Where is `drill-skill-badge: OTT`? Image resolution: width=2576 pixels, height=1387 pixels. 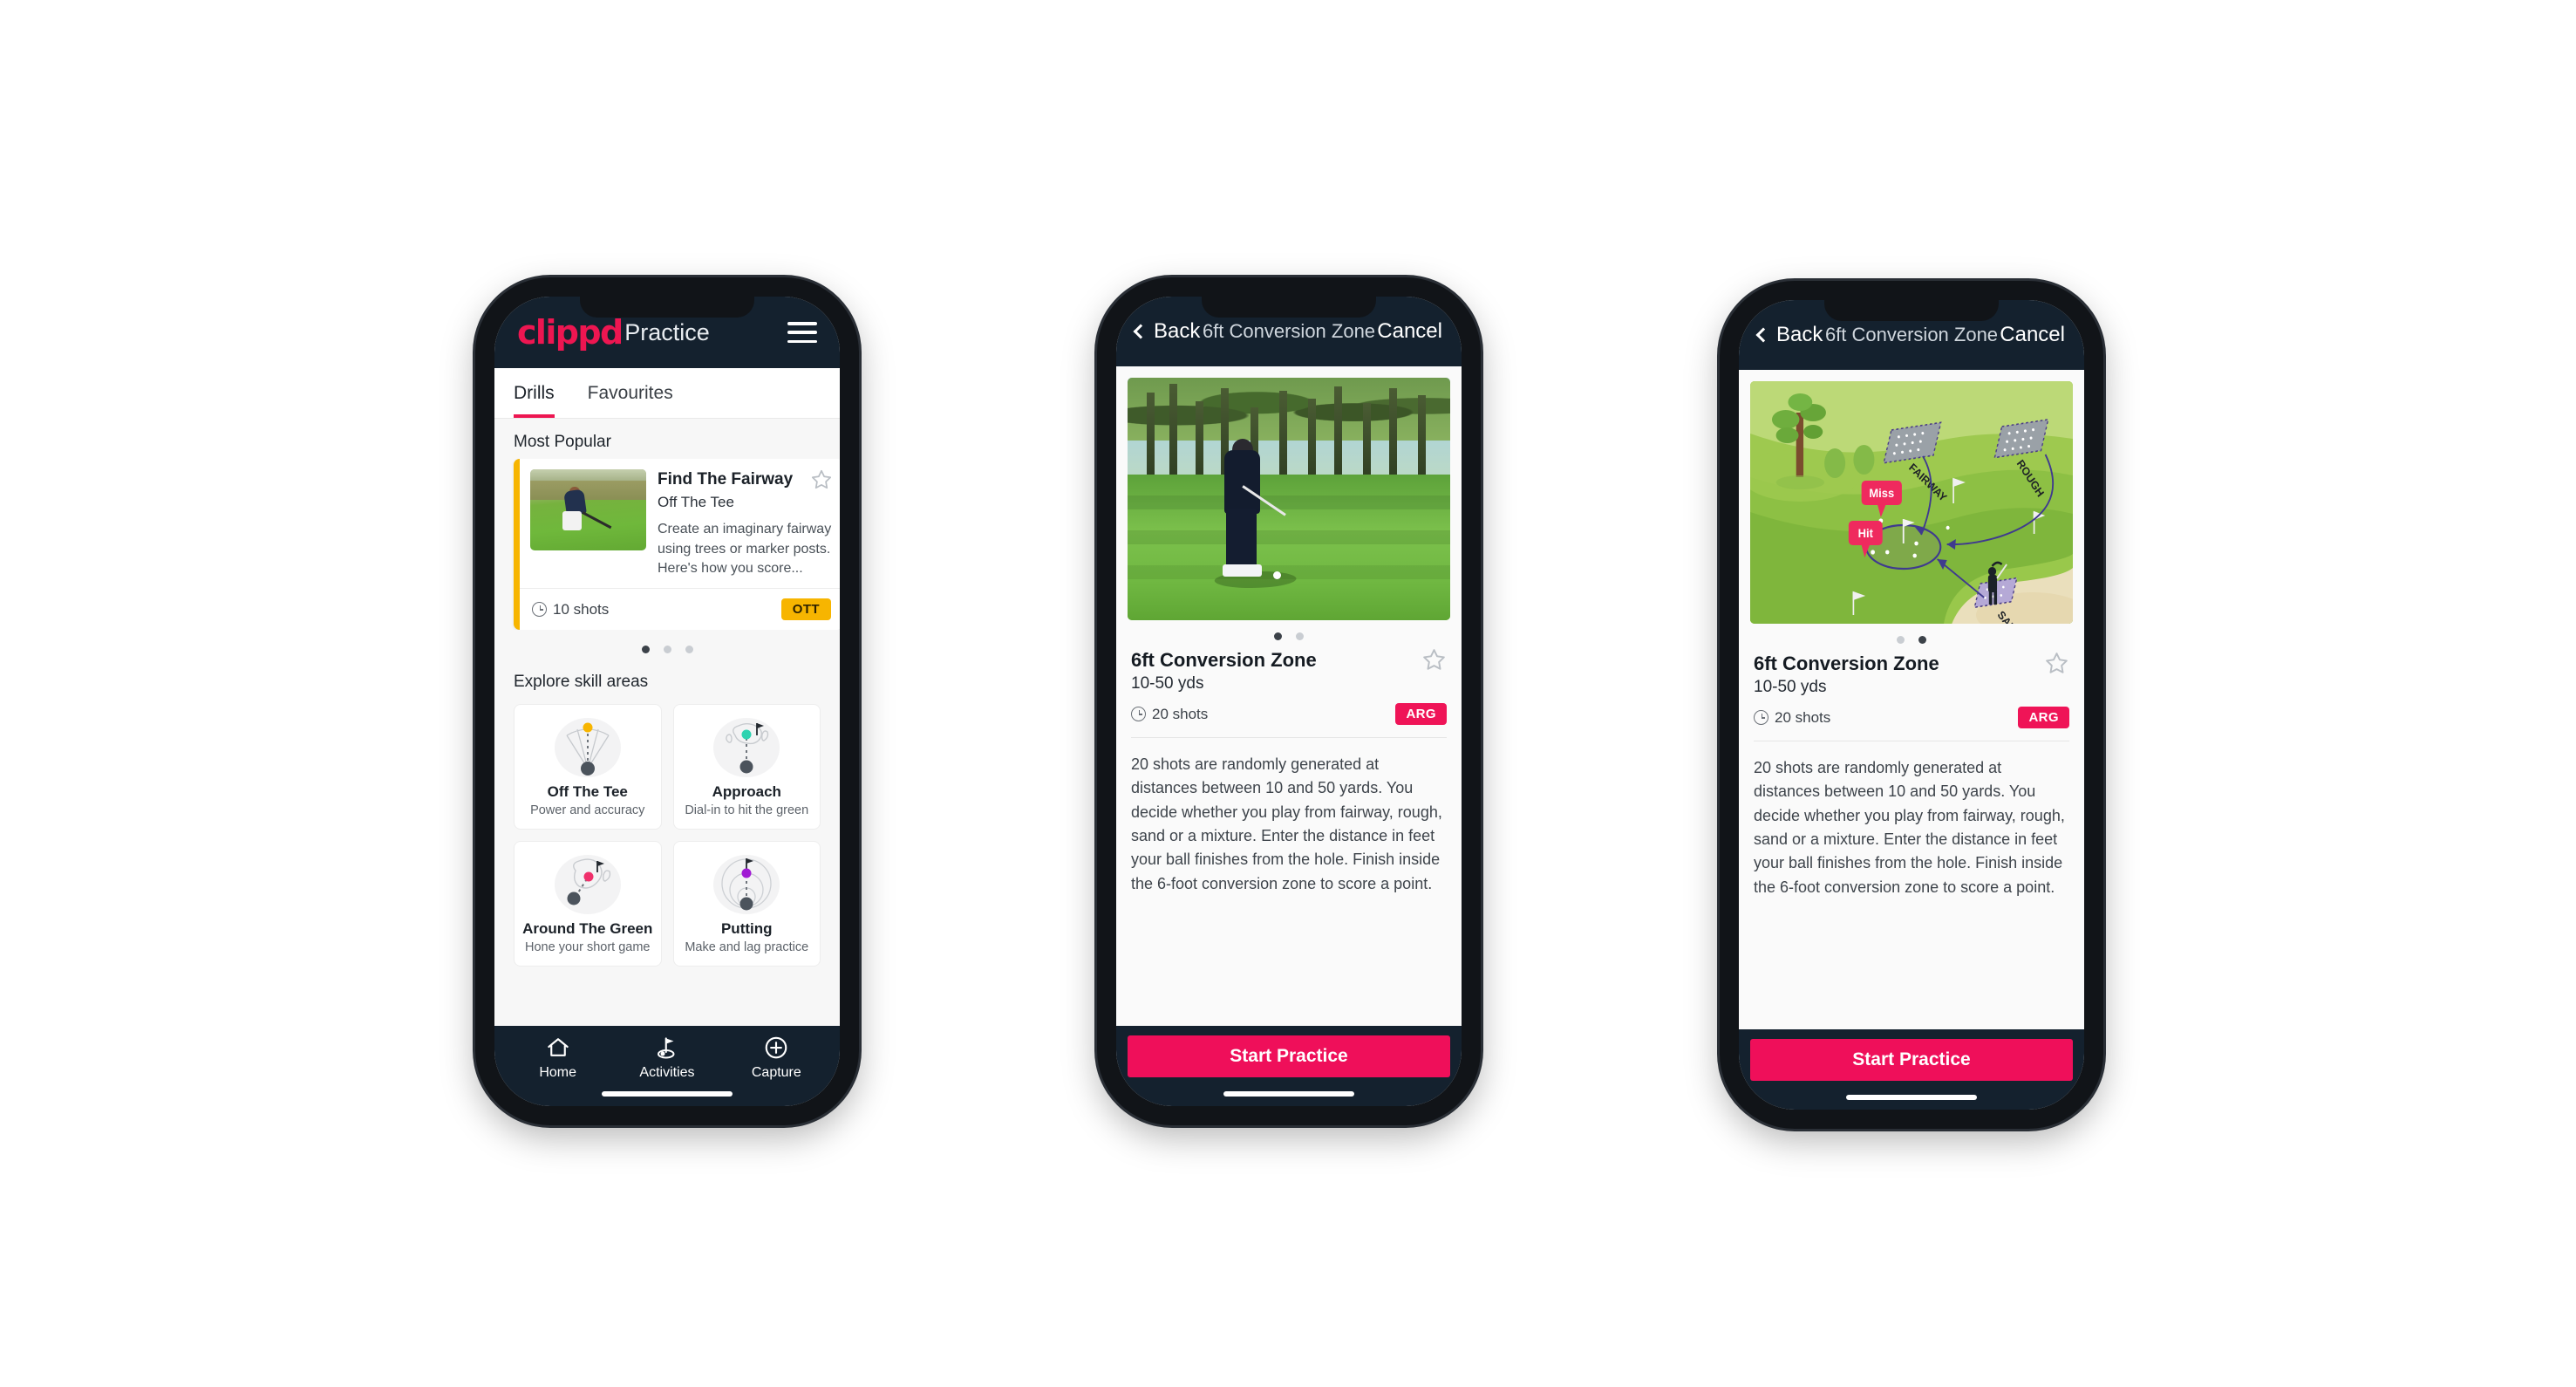
drill-skill-badge: OTT is located at coordinates (806, 610).